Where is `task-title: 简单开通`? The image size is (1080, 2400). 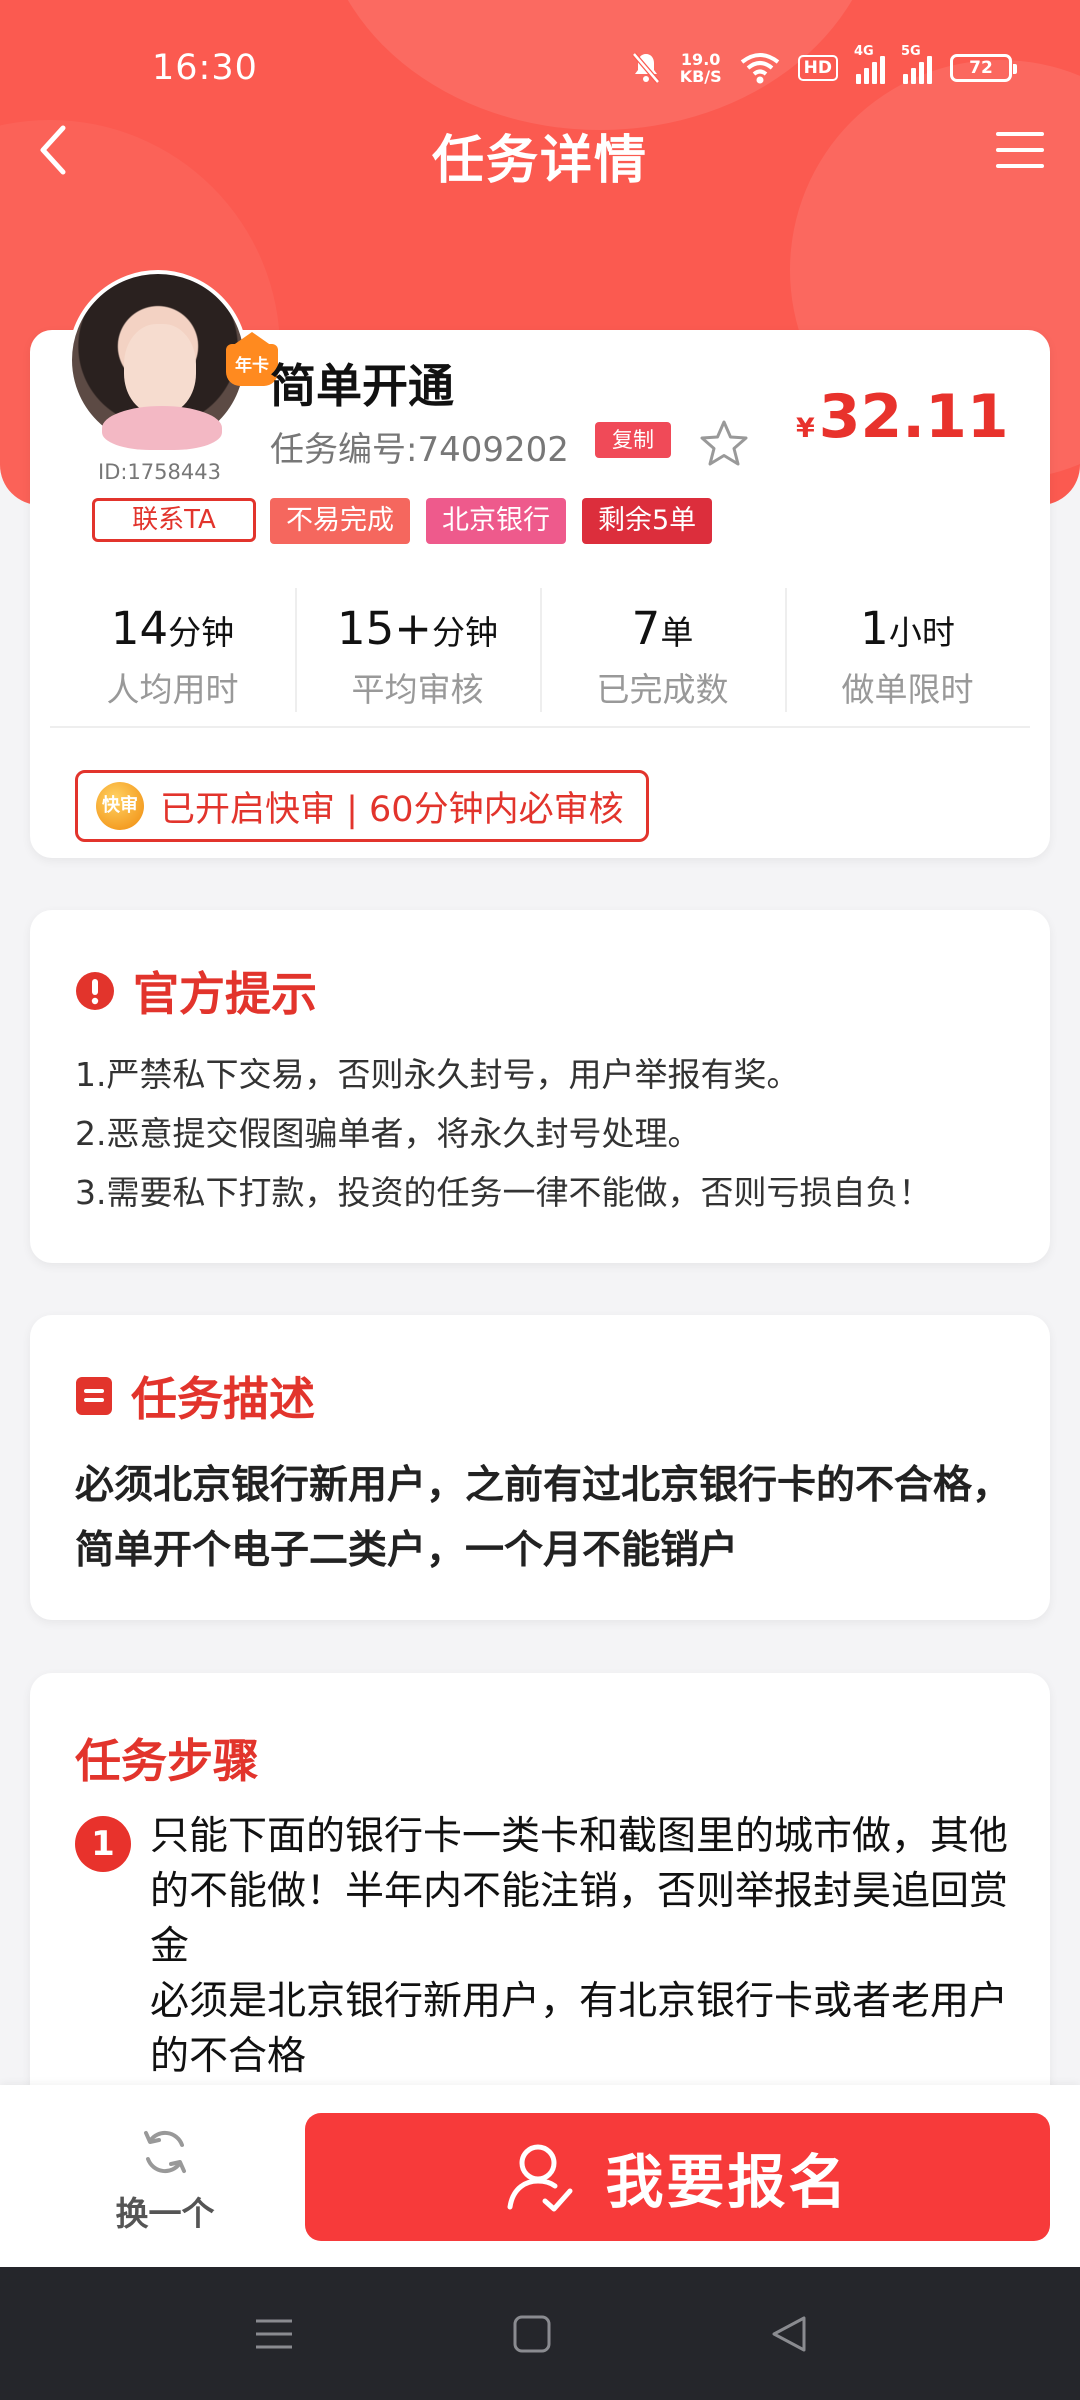 task-title: 简单开通 is located at coordinates (362, 386).